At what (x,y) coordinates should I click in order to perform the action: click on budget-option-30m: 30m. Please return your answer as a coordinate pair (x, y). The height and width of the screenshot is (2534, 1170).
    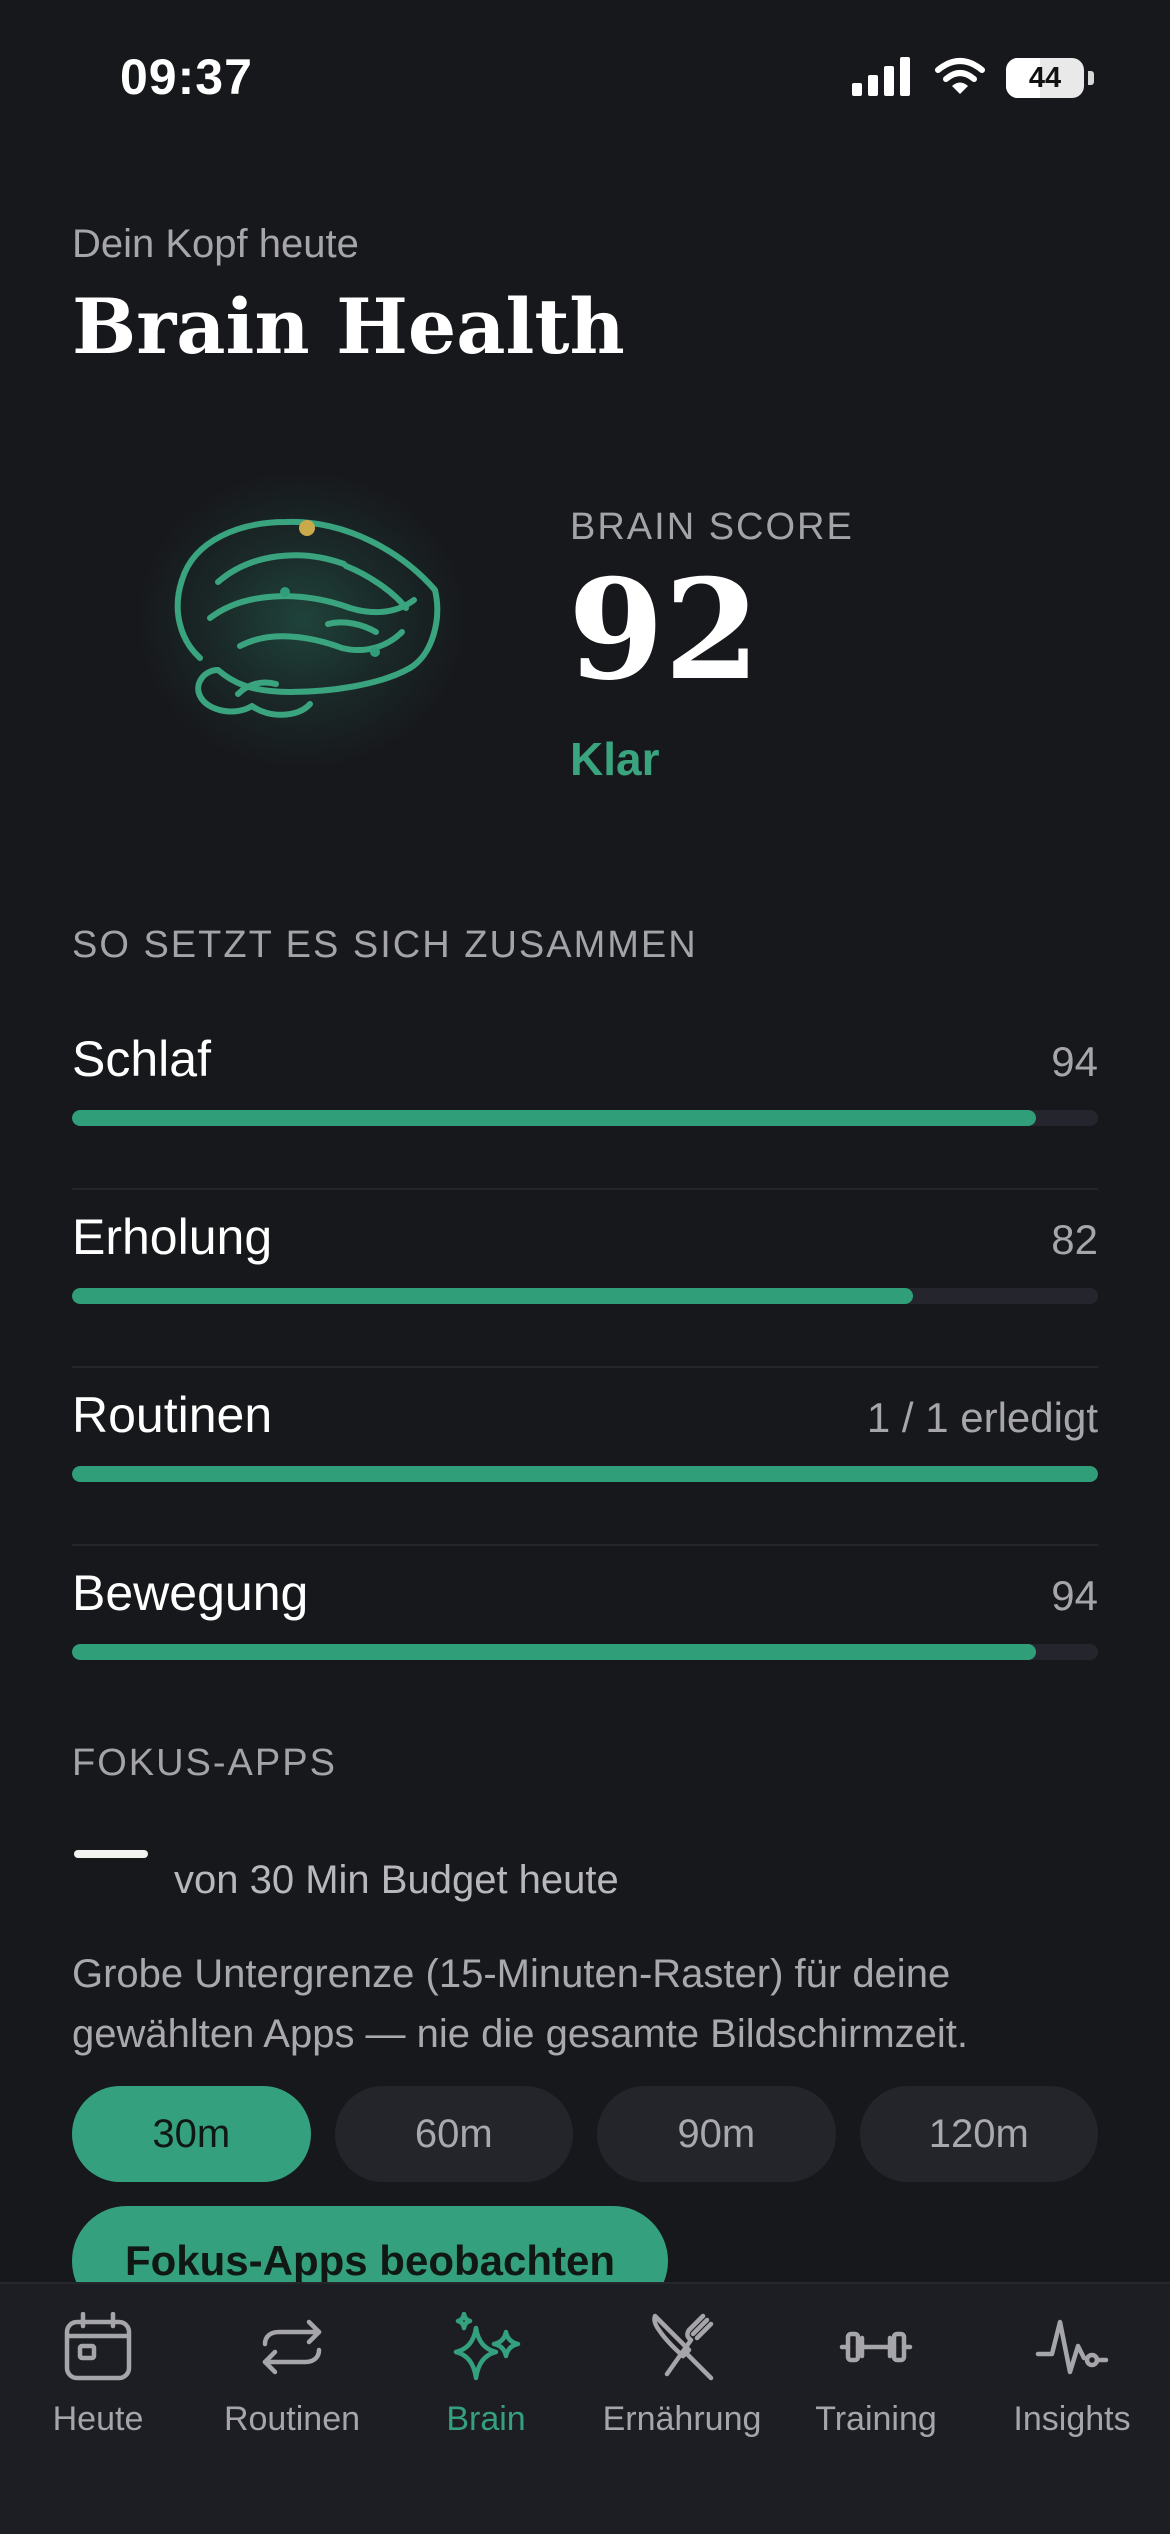
    Looking at the image, I should click on (191, 2134).